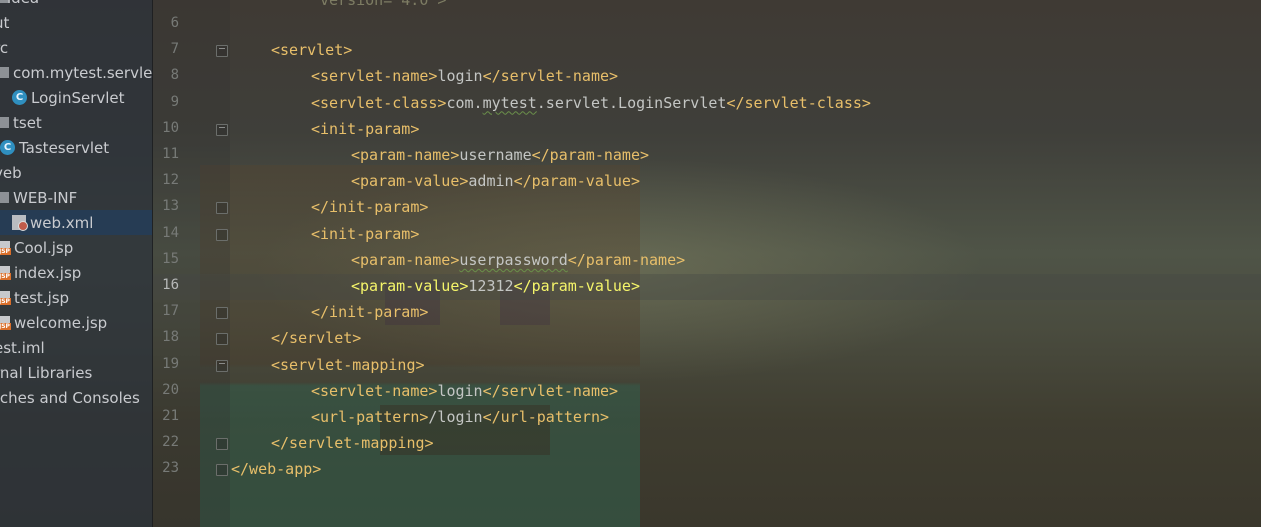 The height and width of the screenshot is (527, 1261). Describe the element at coordinates (70, 397) in the screenshot. I see `tree-item-label: tches and Consoles` at that location.